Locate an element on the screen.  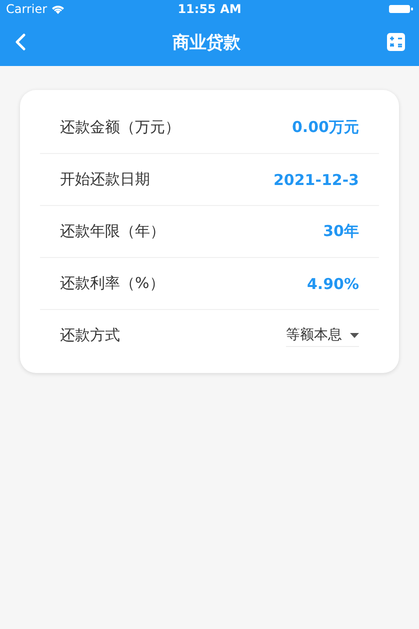
caret-icon is located at coordinates (354, 335).